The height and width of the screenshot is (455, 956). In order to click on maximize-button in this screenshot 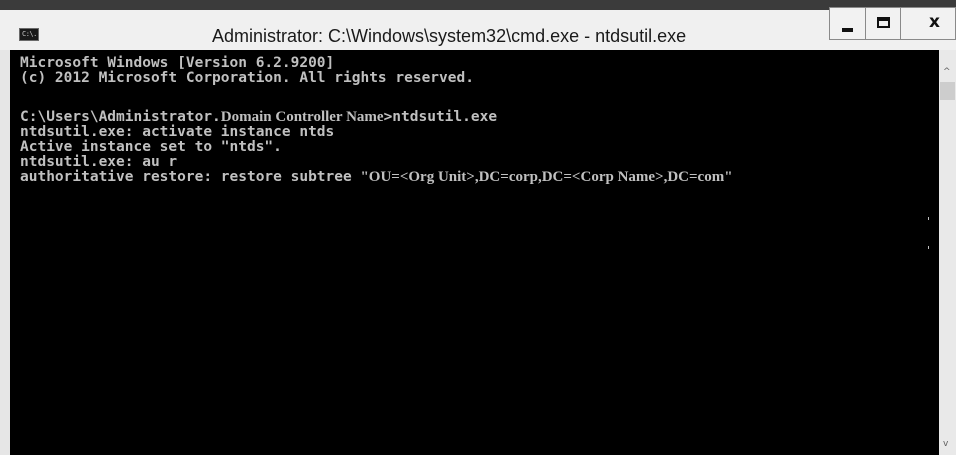, I will do `click(883, 23)`.